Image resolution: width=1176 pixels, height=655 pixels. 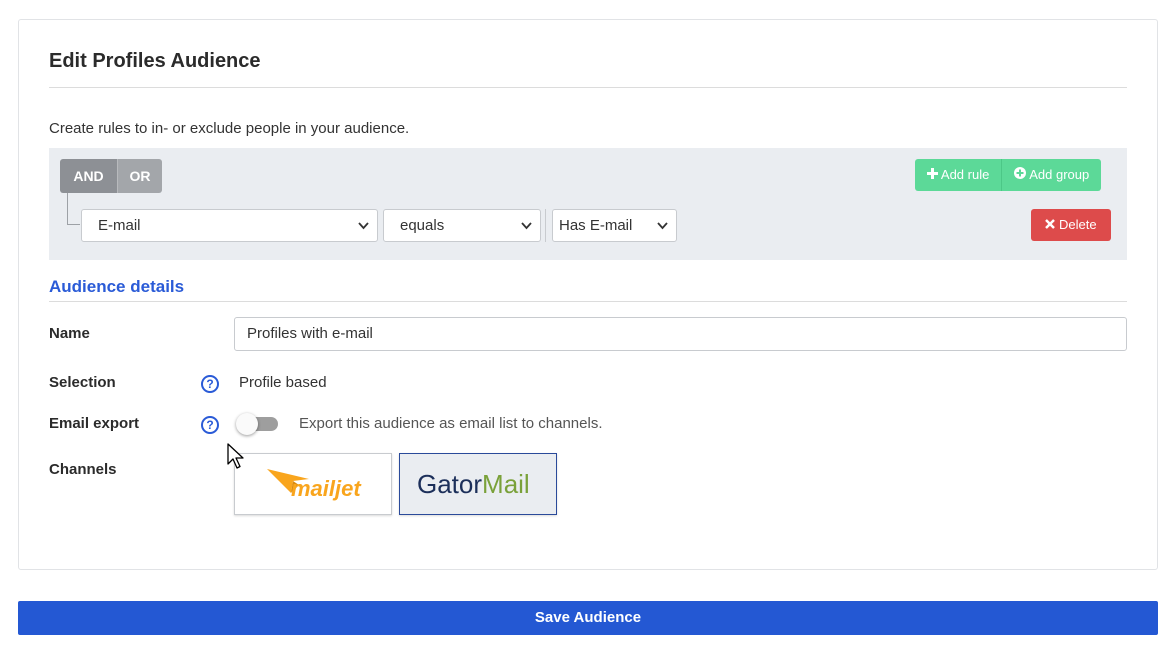 What do you see at coordinates (1078, 224) in the screenshot?
I see `delete-label: Delete` at bounding box center [1078, 224].